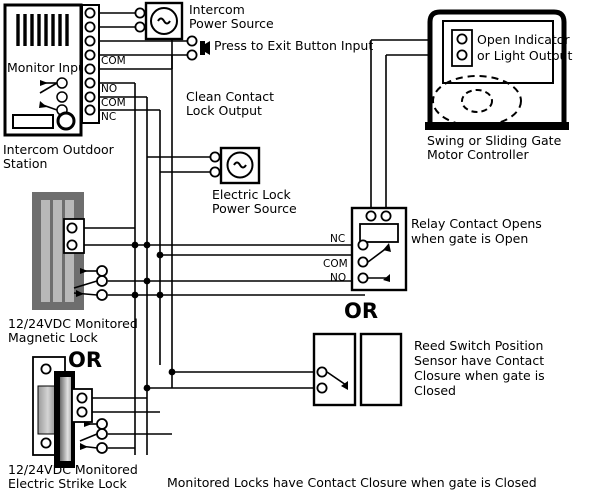  What do you see at coordinates (85, 360) in the screenshot?
I see `or-label-left: OR` at bounding box center [85, 360].